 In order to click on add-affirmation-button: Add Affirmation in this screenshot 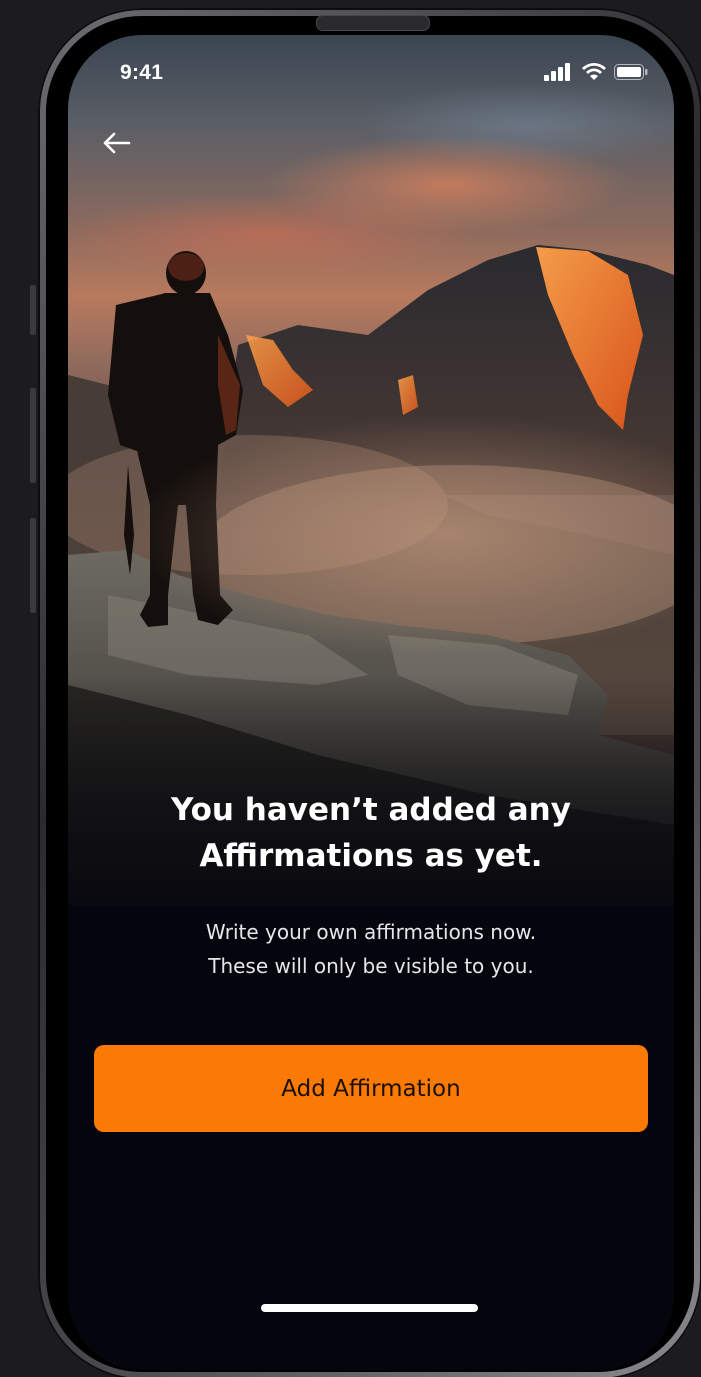, I will do `click(371, 1088)`.